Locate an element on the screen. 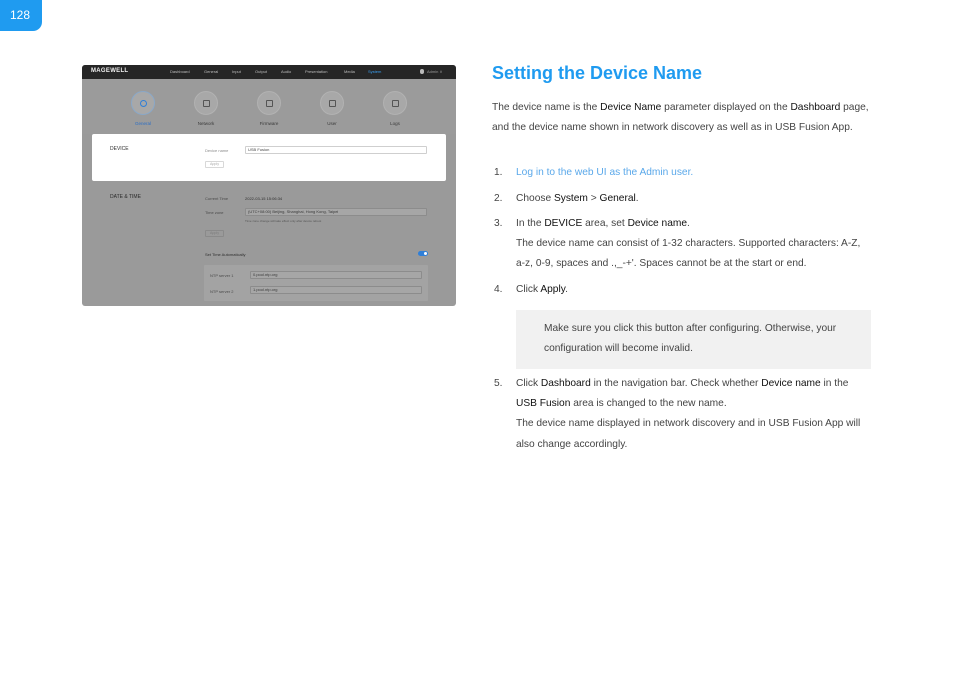 Image resolution: width=954 pixels, height=676 pixels. users-icon is located at coordinates (332, 103).